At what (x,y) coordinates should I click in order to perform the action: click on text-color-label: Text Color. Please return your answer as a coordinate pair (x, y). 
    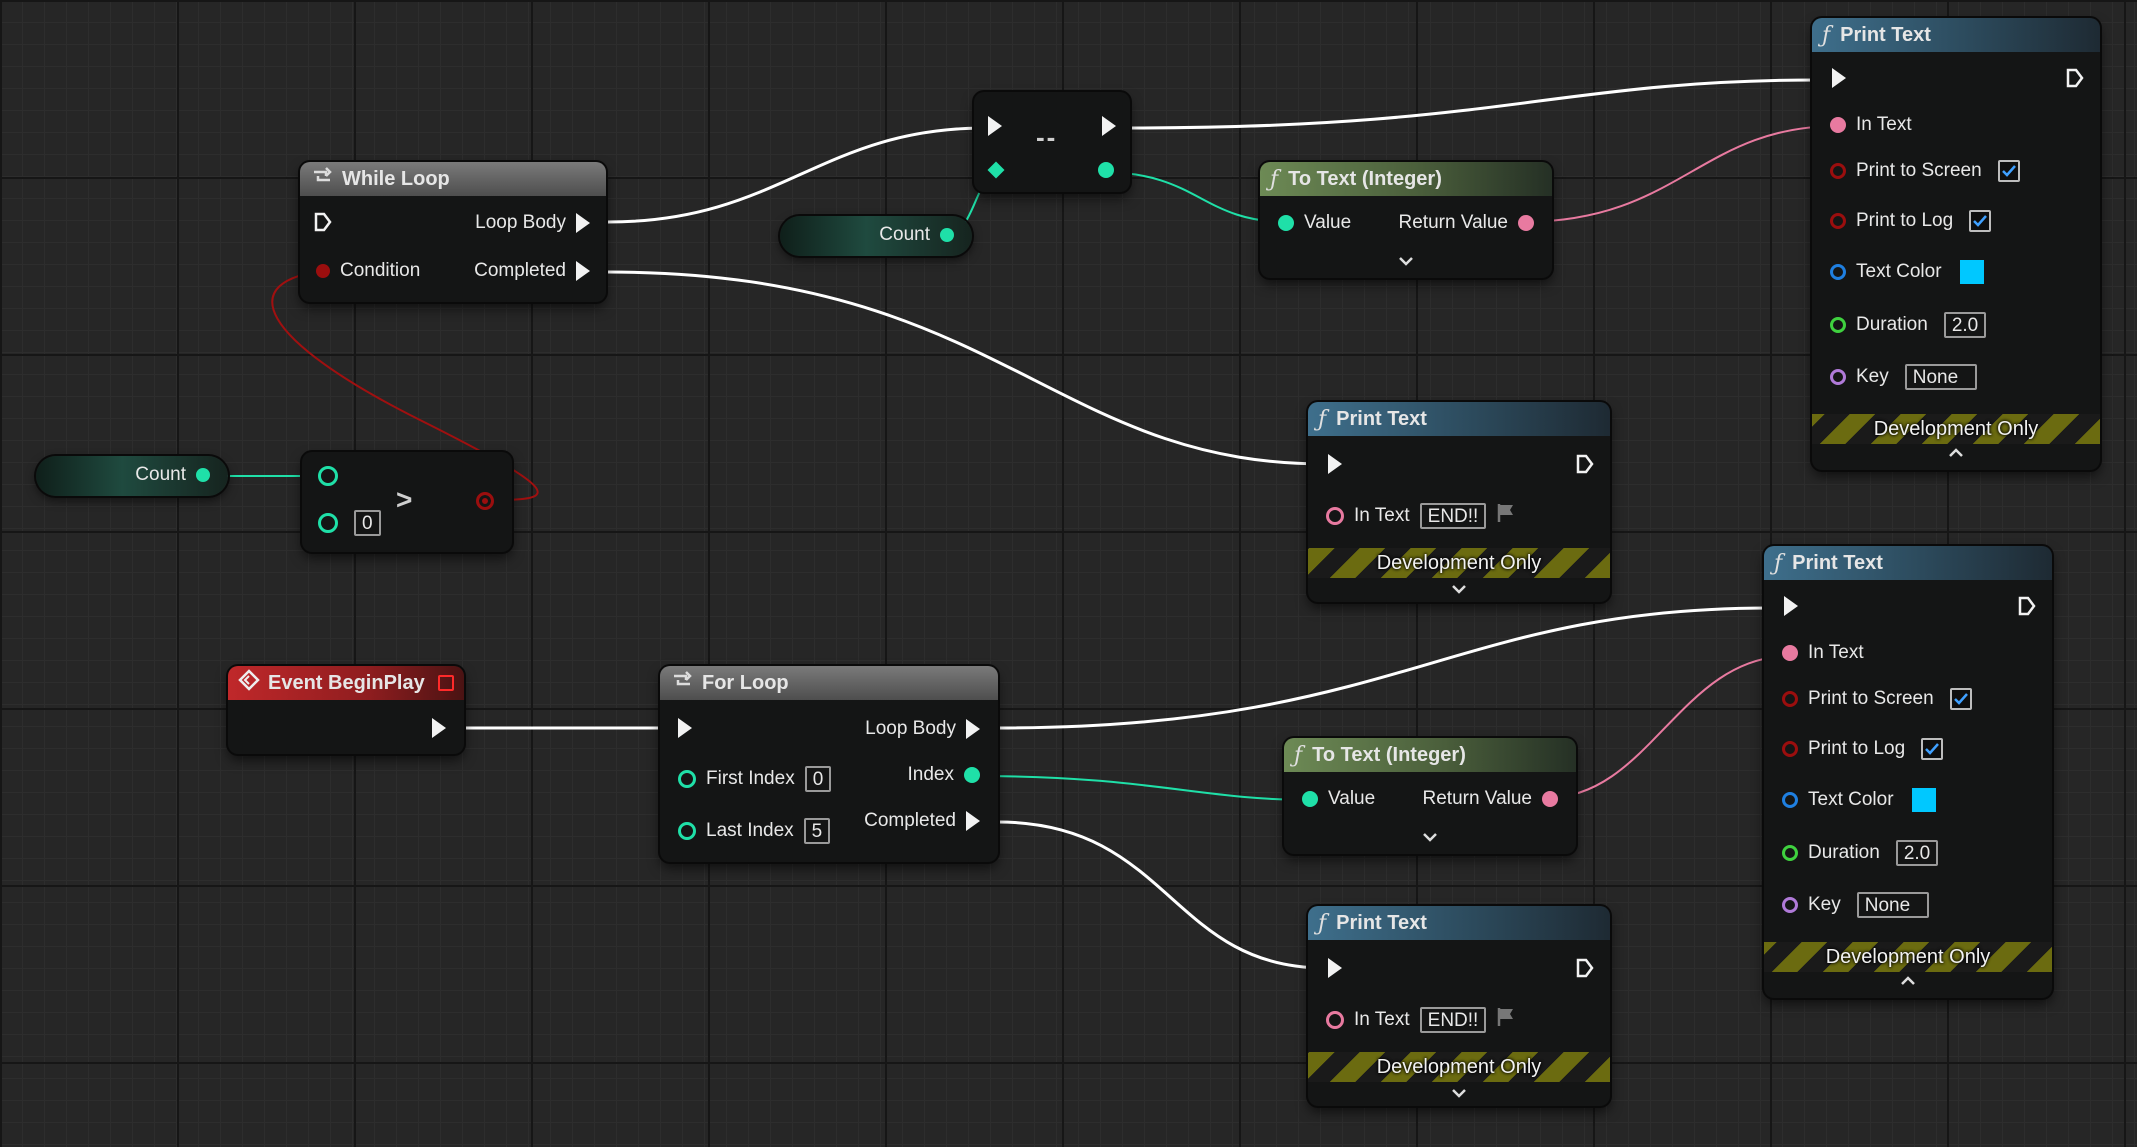
    Looking at the image, I should click on (1851, 799).